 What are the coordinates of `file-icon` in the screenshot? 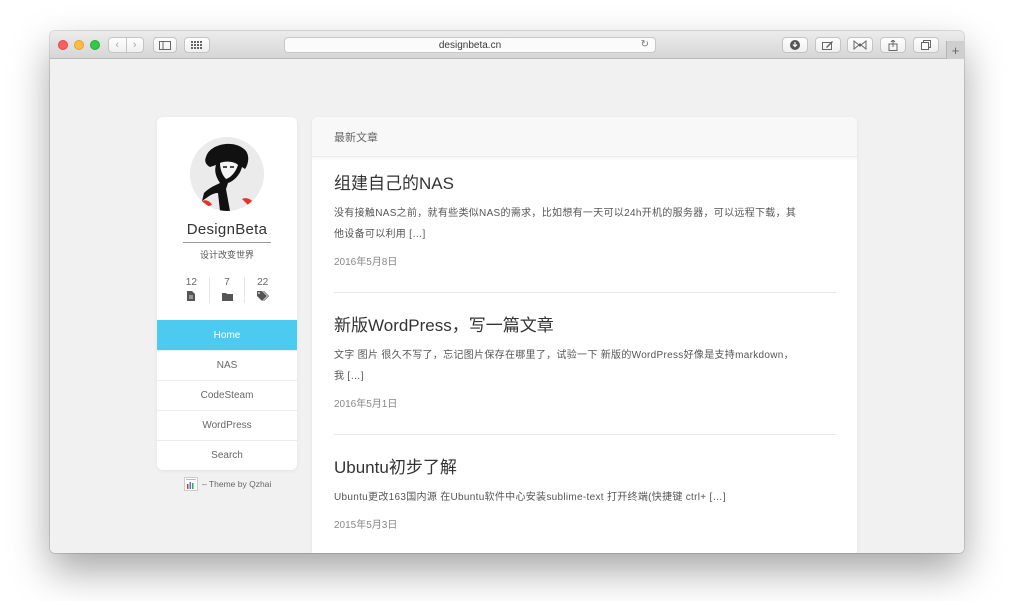 It's located at (191, 296).